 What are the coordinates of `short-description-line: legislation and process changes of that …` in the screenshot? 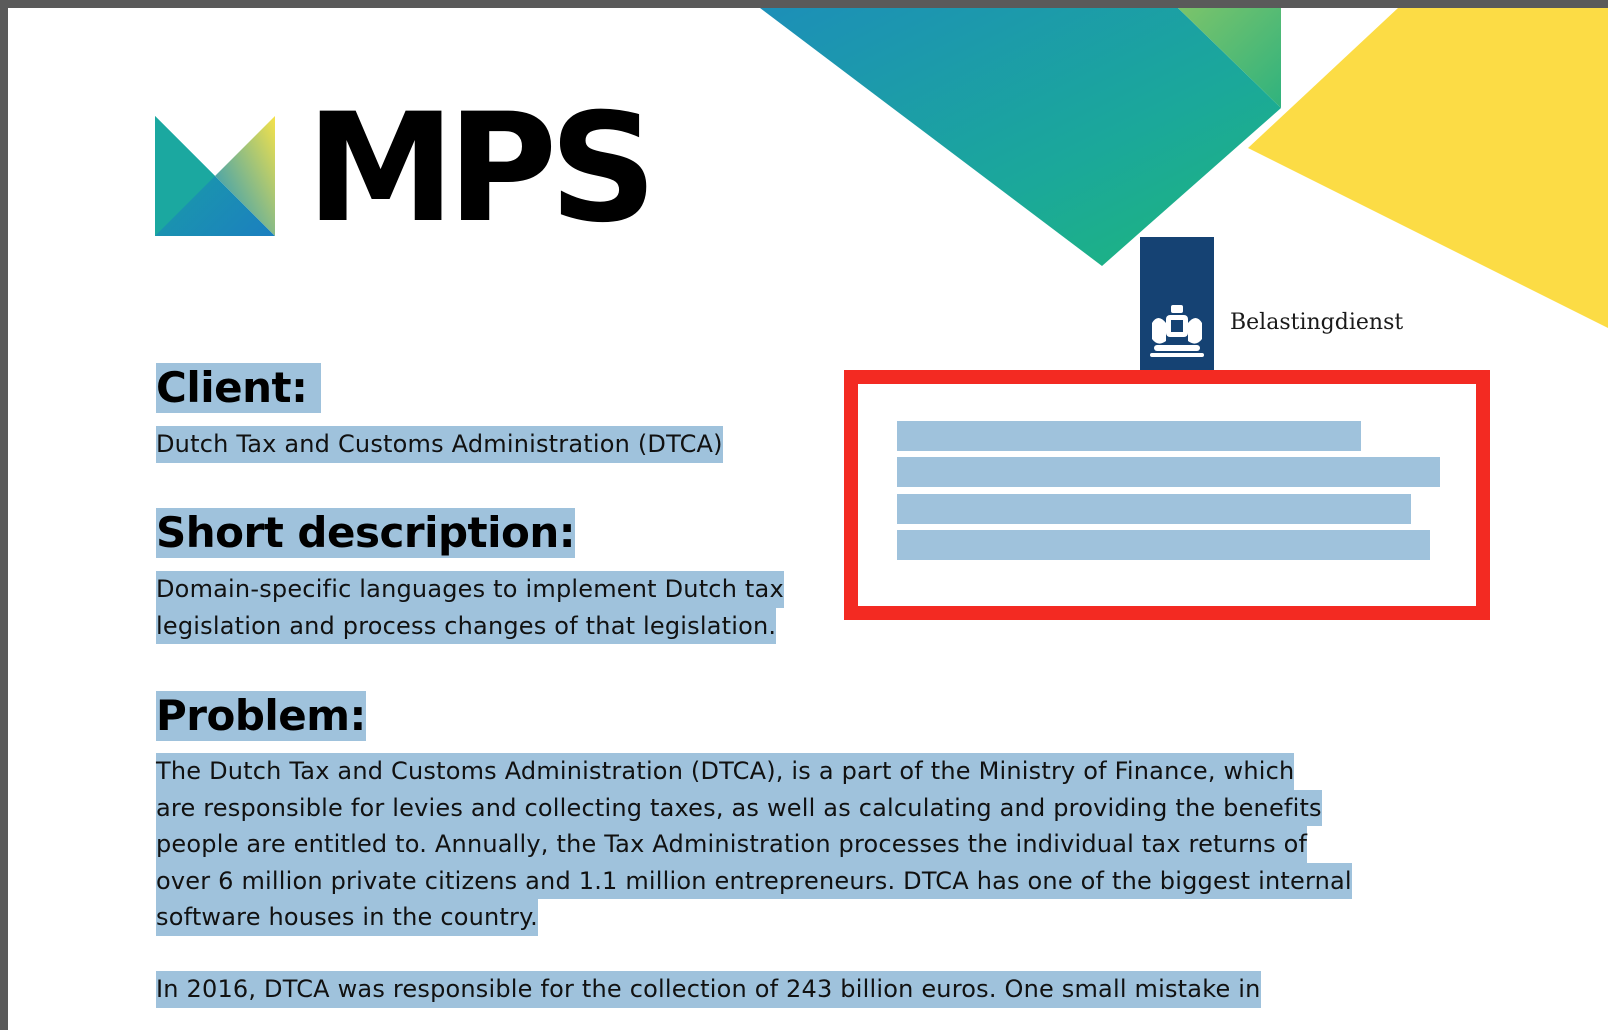 It's located at (466, 625).